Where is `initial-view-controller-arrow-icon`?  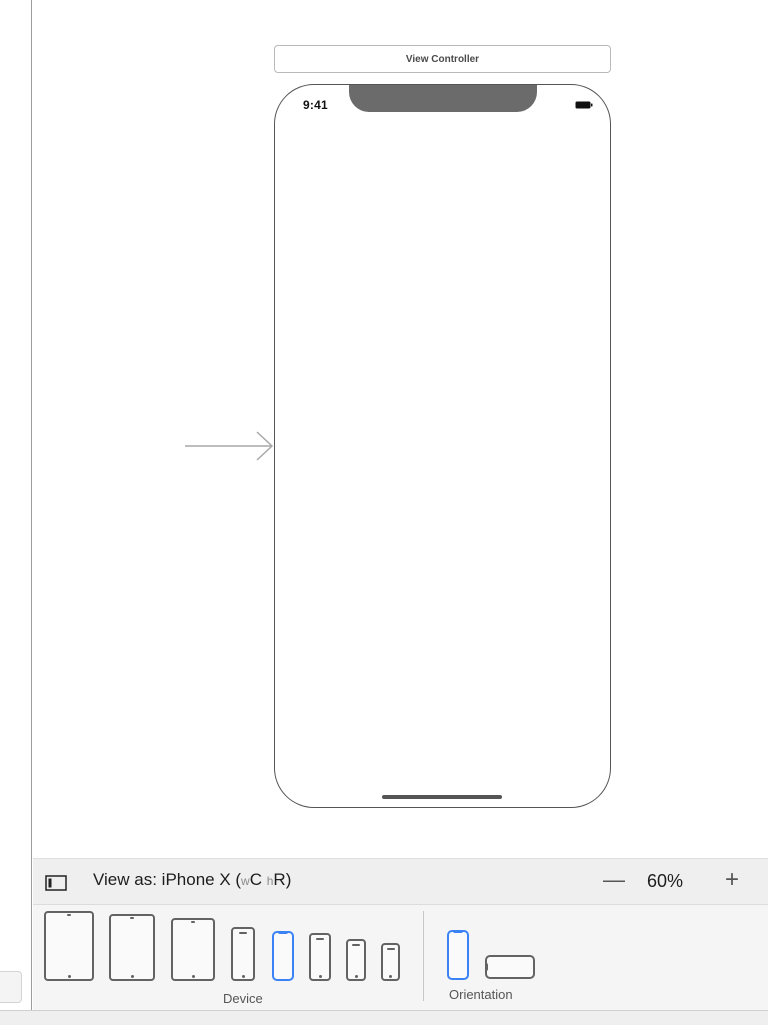
initial-view-controller-arrow-icon is located at coordinates (230, 446).